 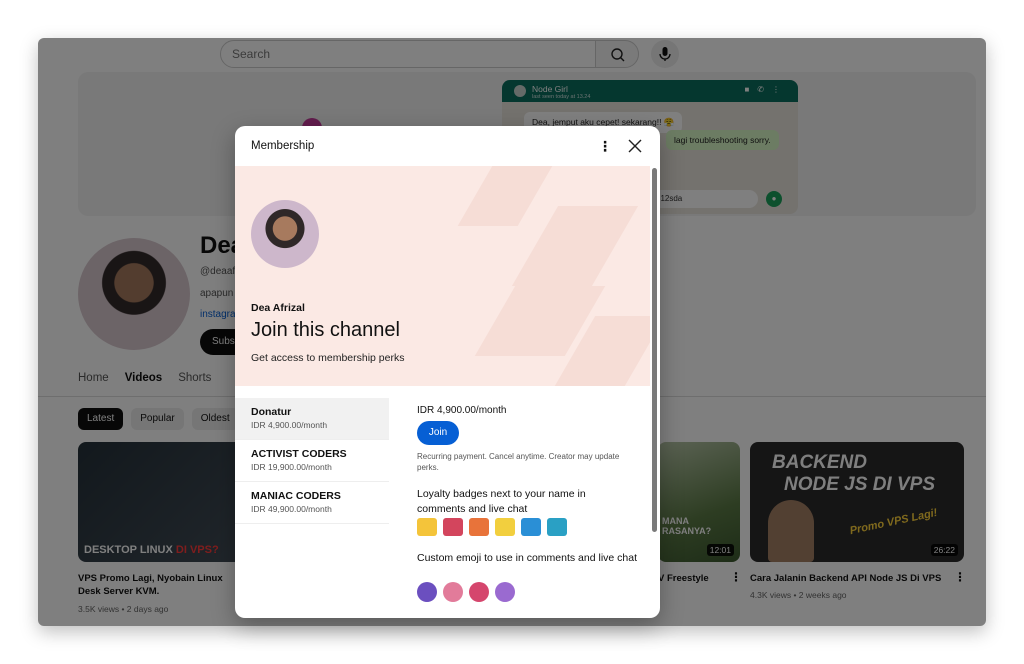 What do you see at coordinates (462, 410) in the screenshot?
I see `selected-tier-price: IDR 4,900.00/month` at bounding box center [462, 410].